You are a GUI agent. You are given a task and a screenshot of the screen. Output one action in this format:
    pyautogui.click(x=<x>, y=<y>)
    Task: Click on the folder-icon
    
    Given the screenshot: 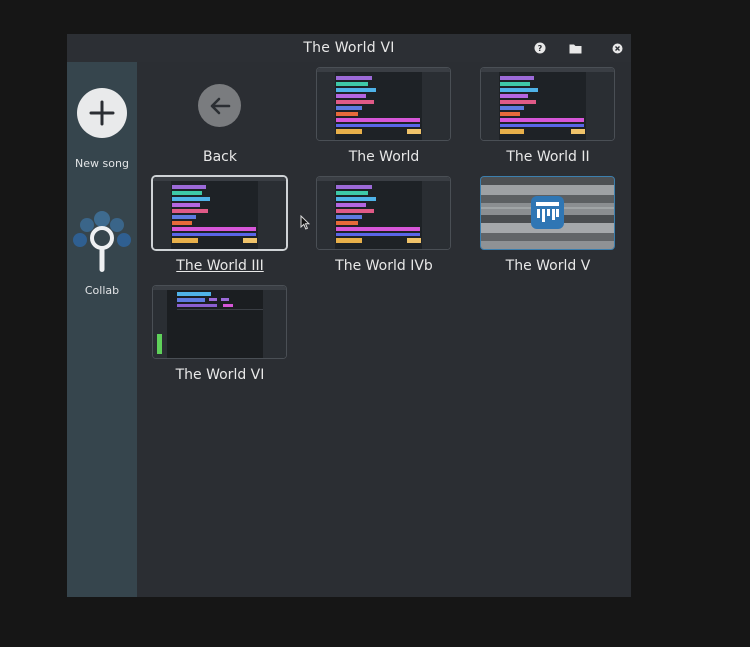 What is the action you would take?
    pyautogui.click(x=575, y=48)
    